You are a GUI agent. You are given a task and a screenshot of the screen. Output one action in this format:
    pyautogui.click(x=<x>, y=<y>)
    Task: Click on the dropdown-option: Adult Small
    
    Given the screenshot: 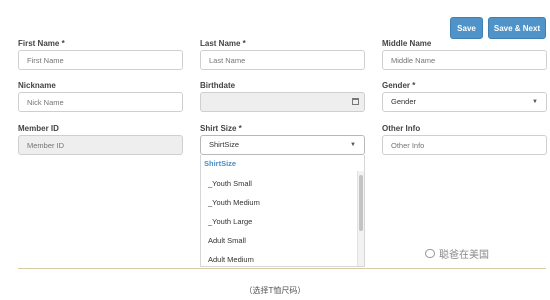 What is the action you would take?
    pyautogui.click(x=227, y=240)
    